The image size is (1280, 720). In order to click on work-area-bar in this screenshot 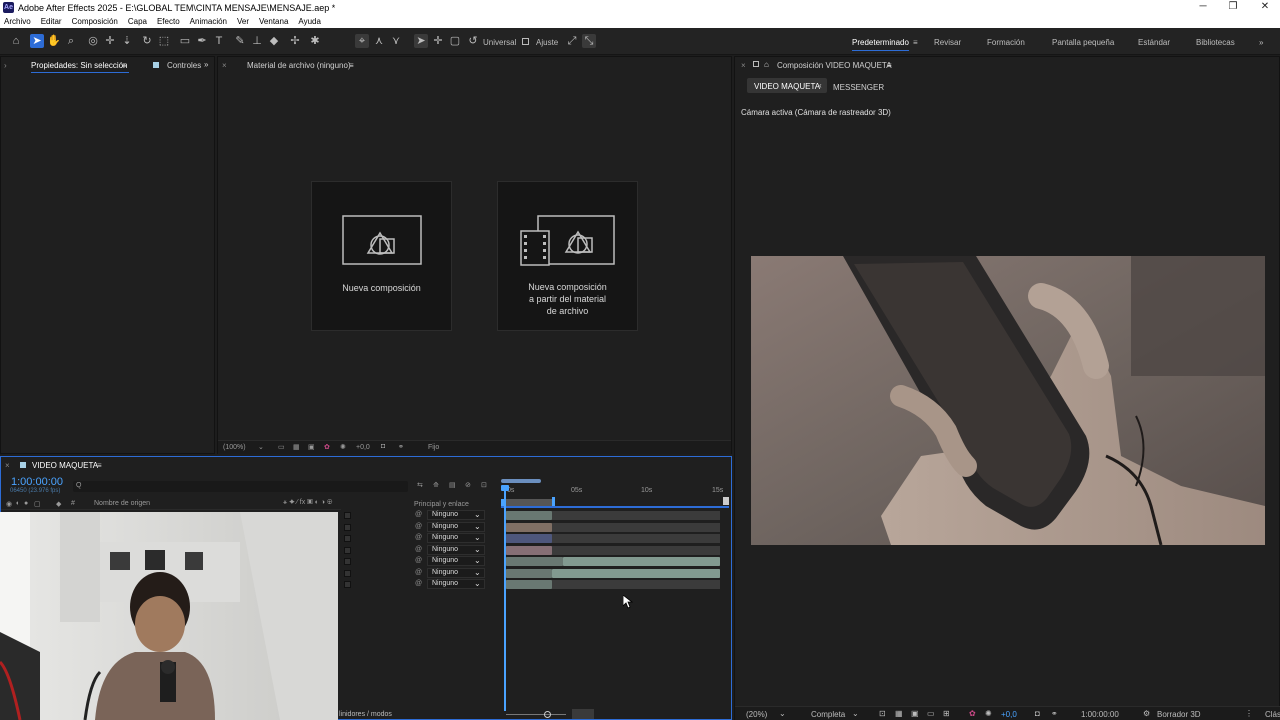, I will do `click(527, 502)`.